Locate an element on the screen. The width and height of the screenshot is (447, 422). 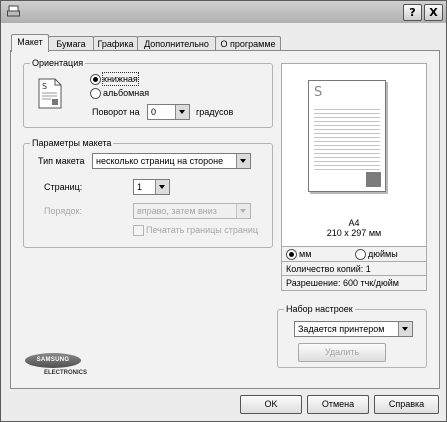
layout-type-select: несколько страниц на стороне is located at coordinates (171, 161).